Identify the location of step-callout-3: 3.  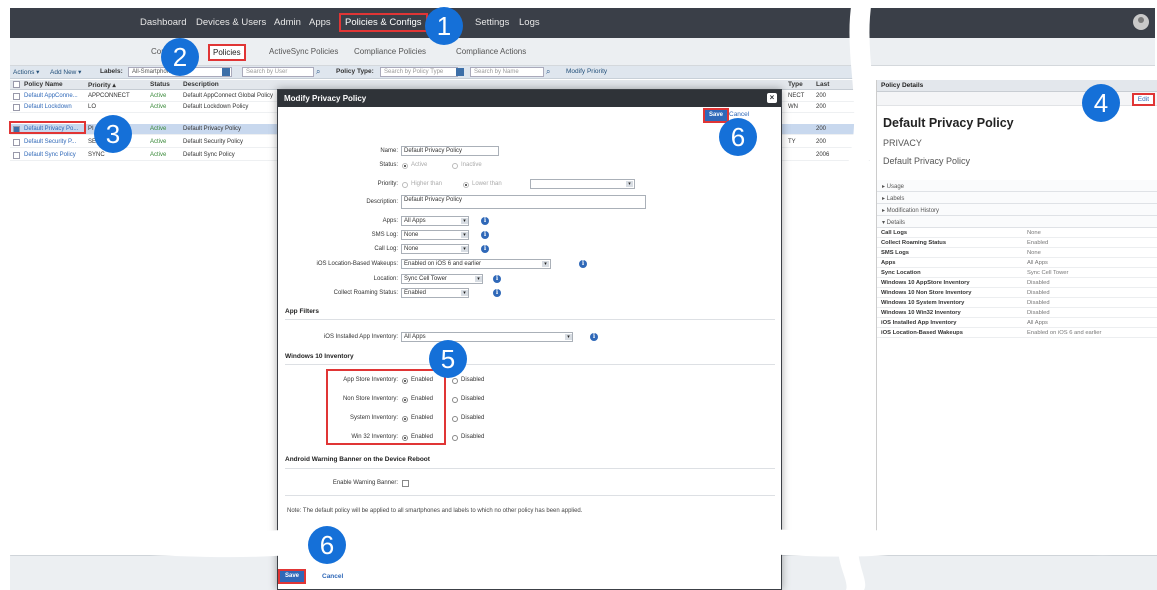
(113, 134).